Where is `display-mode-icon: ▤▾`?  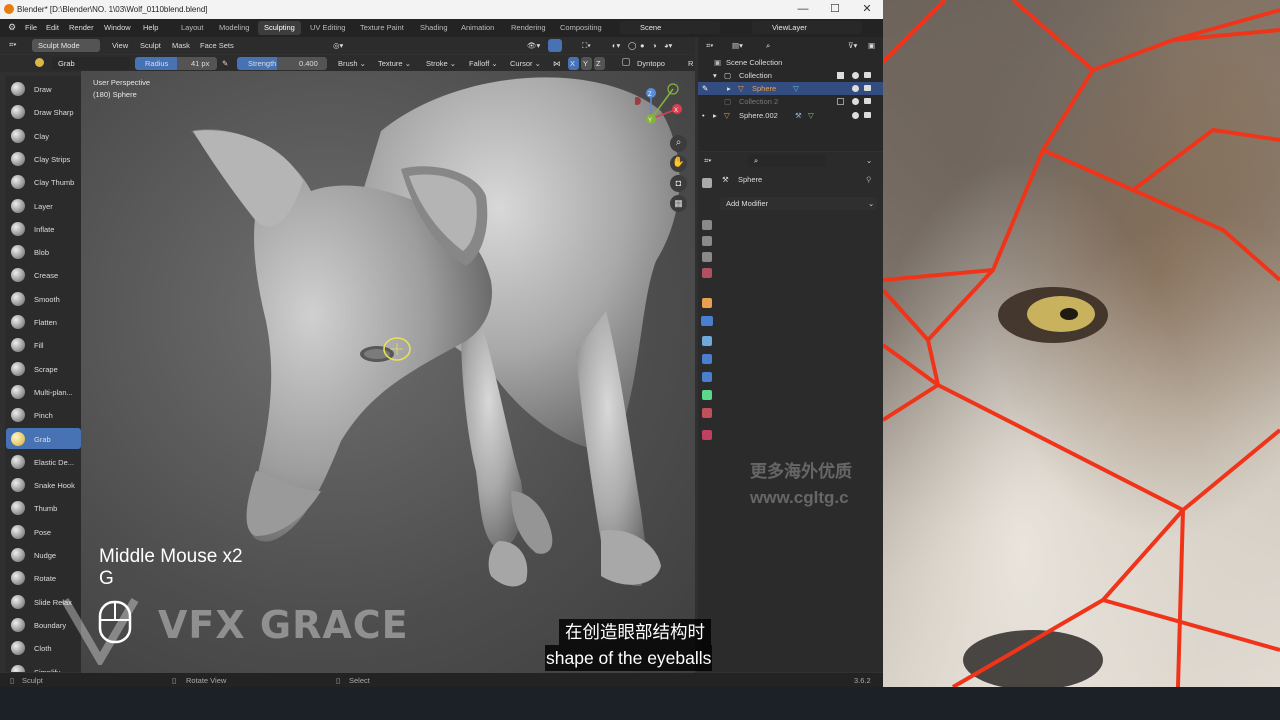 display-mode-icon: ▤▾ is located at coordinates (737, 45).